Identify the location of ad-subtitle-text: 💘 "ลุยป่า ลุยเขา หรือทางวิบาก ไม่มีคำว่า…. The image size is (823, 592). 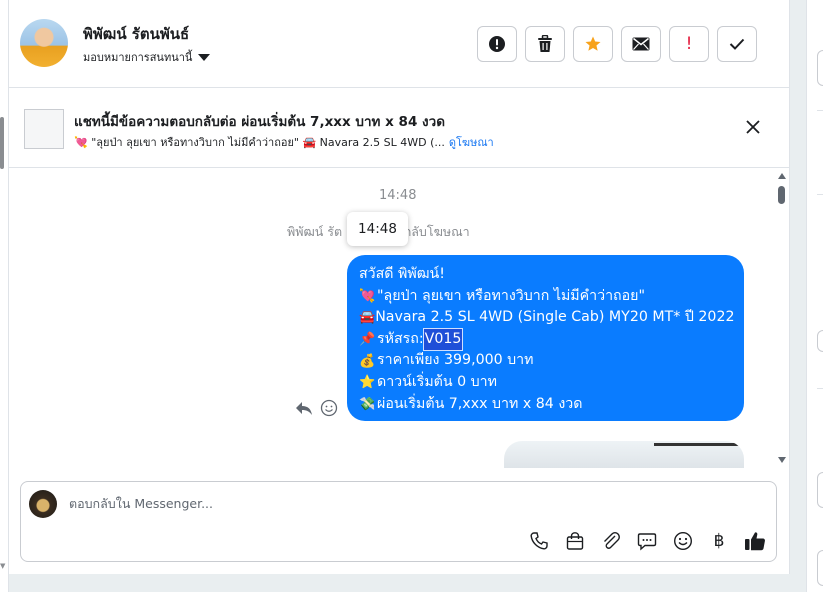
(259, 142).